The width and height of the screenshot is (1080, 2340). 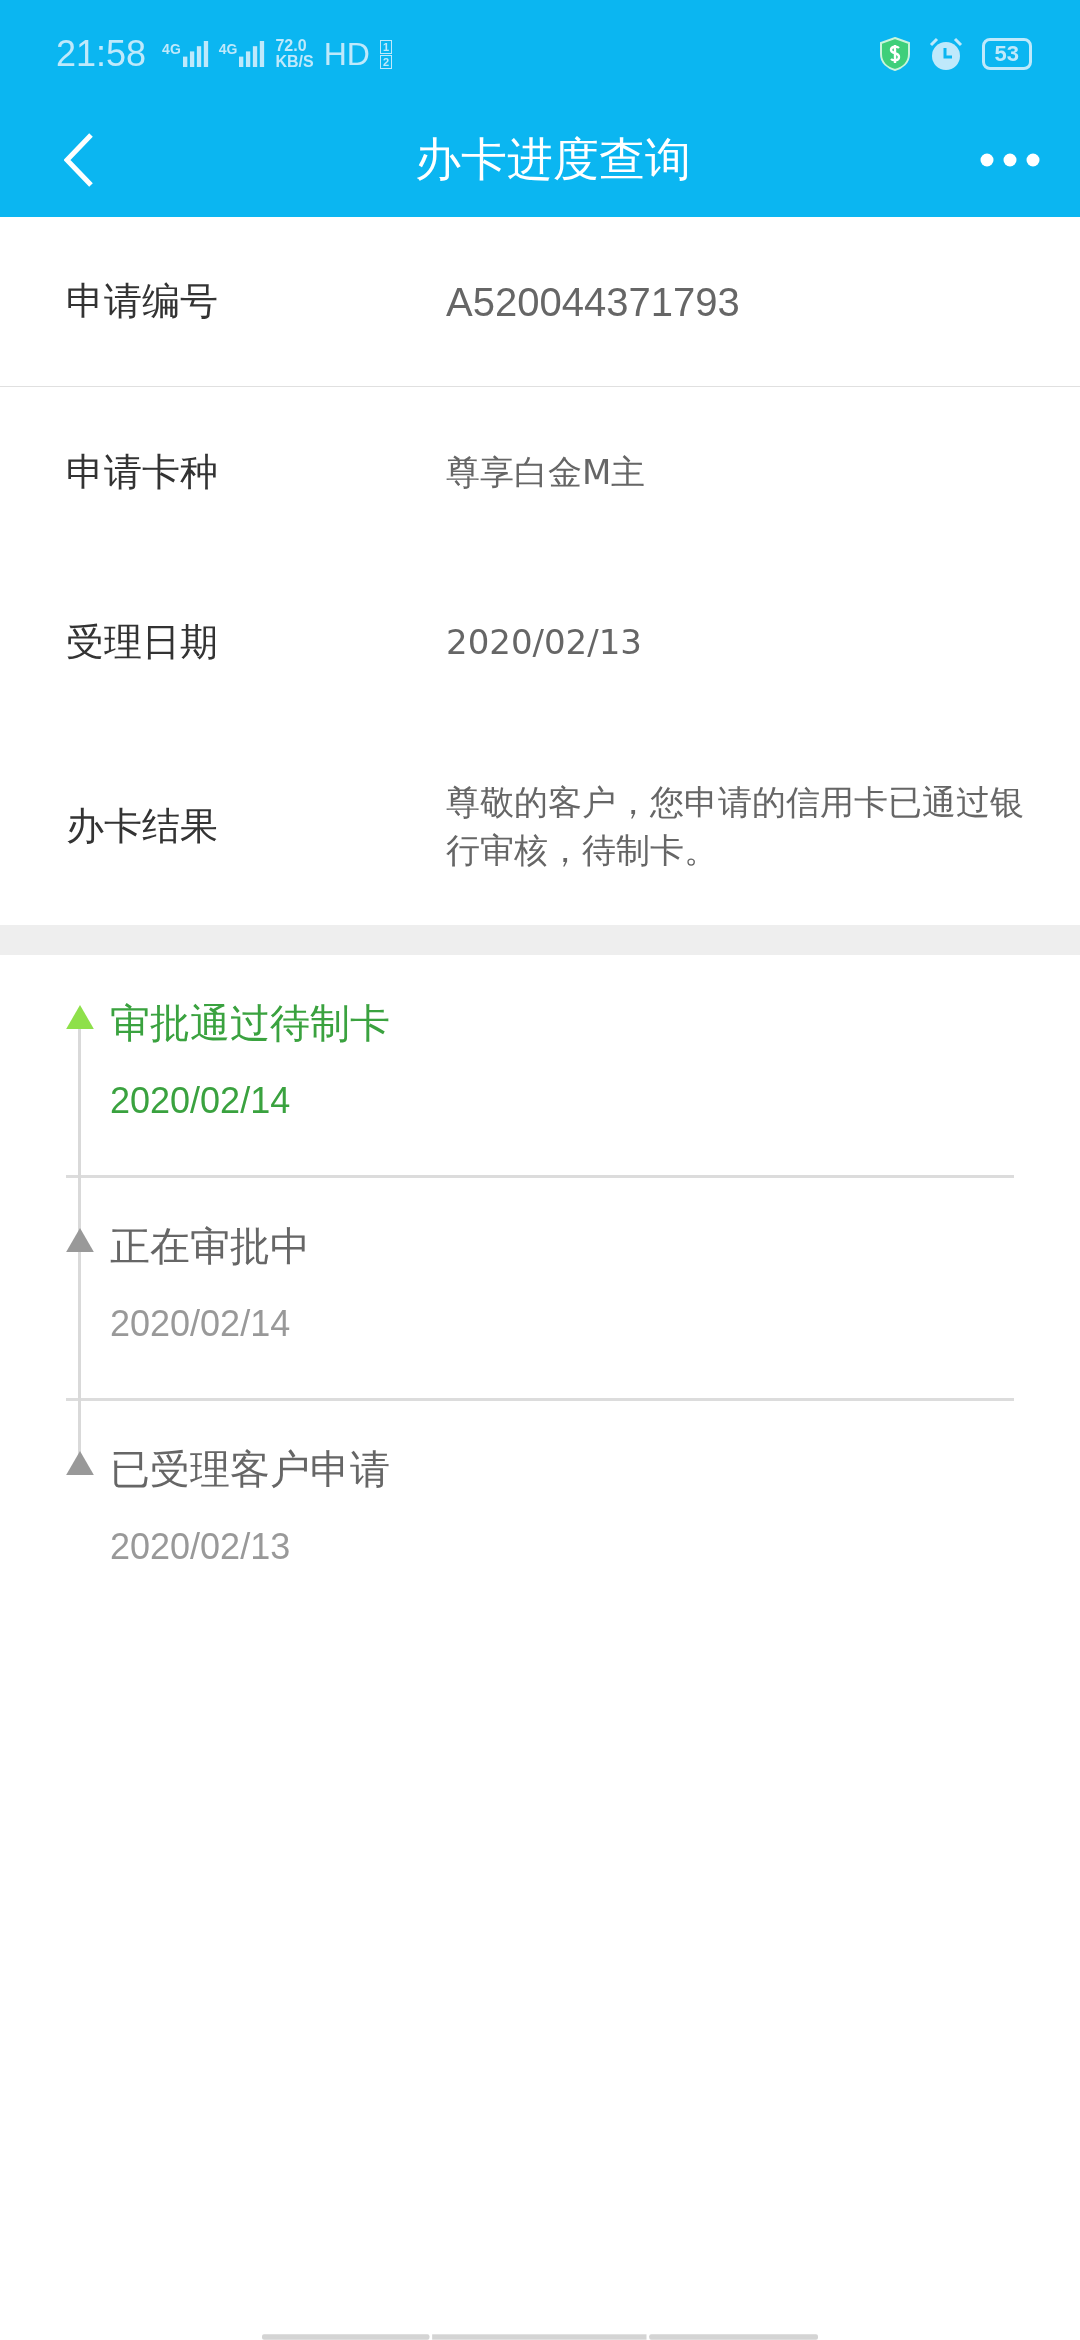 What do you see at coordinates (210, 1246) in the screenshot?
I see `step-title: 正在审批中` at bounding box center [210, 1246].